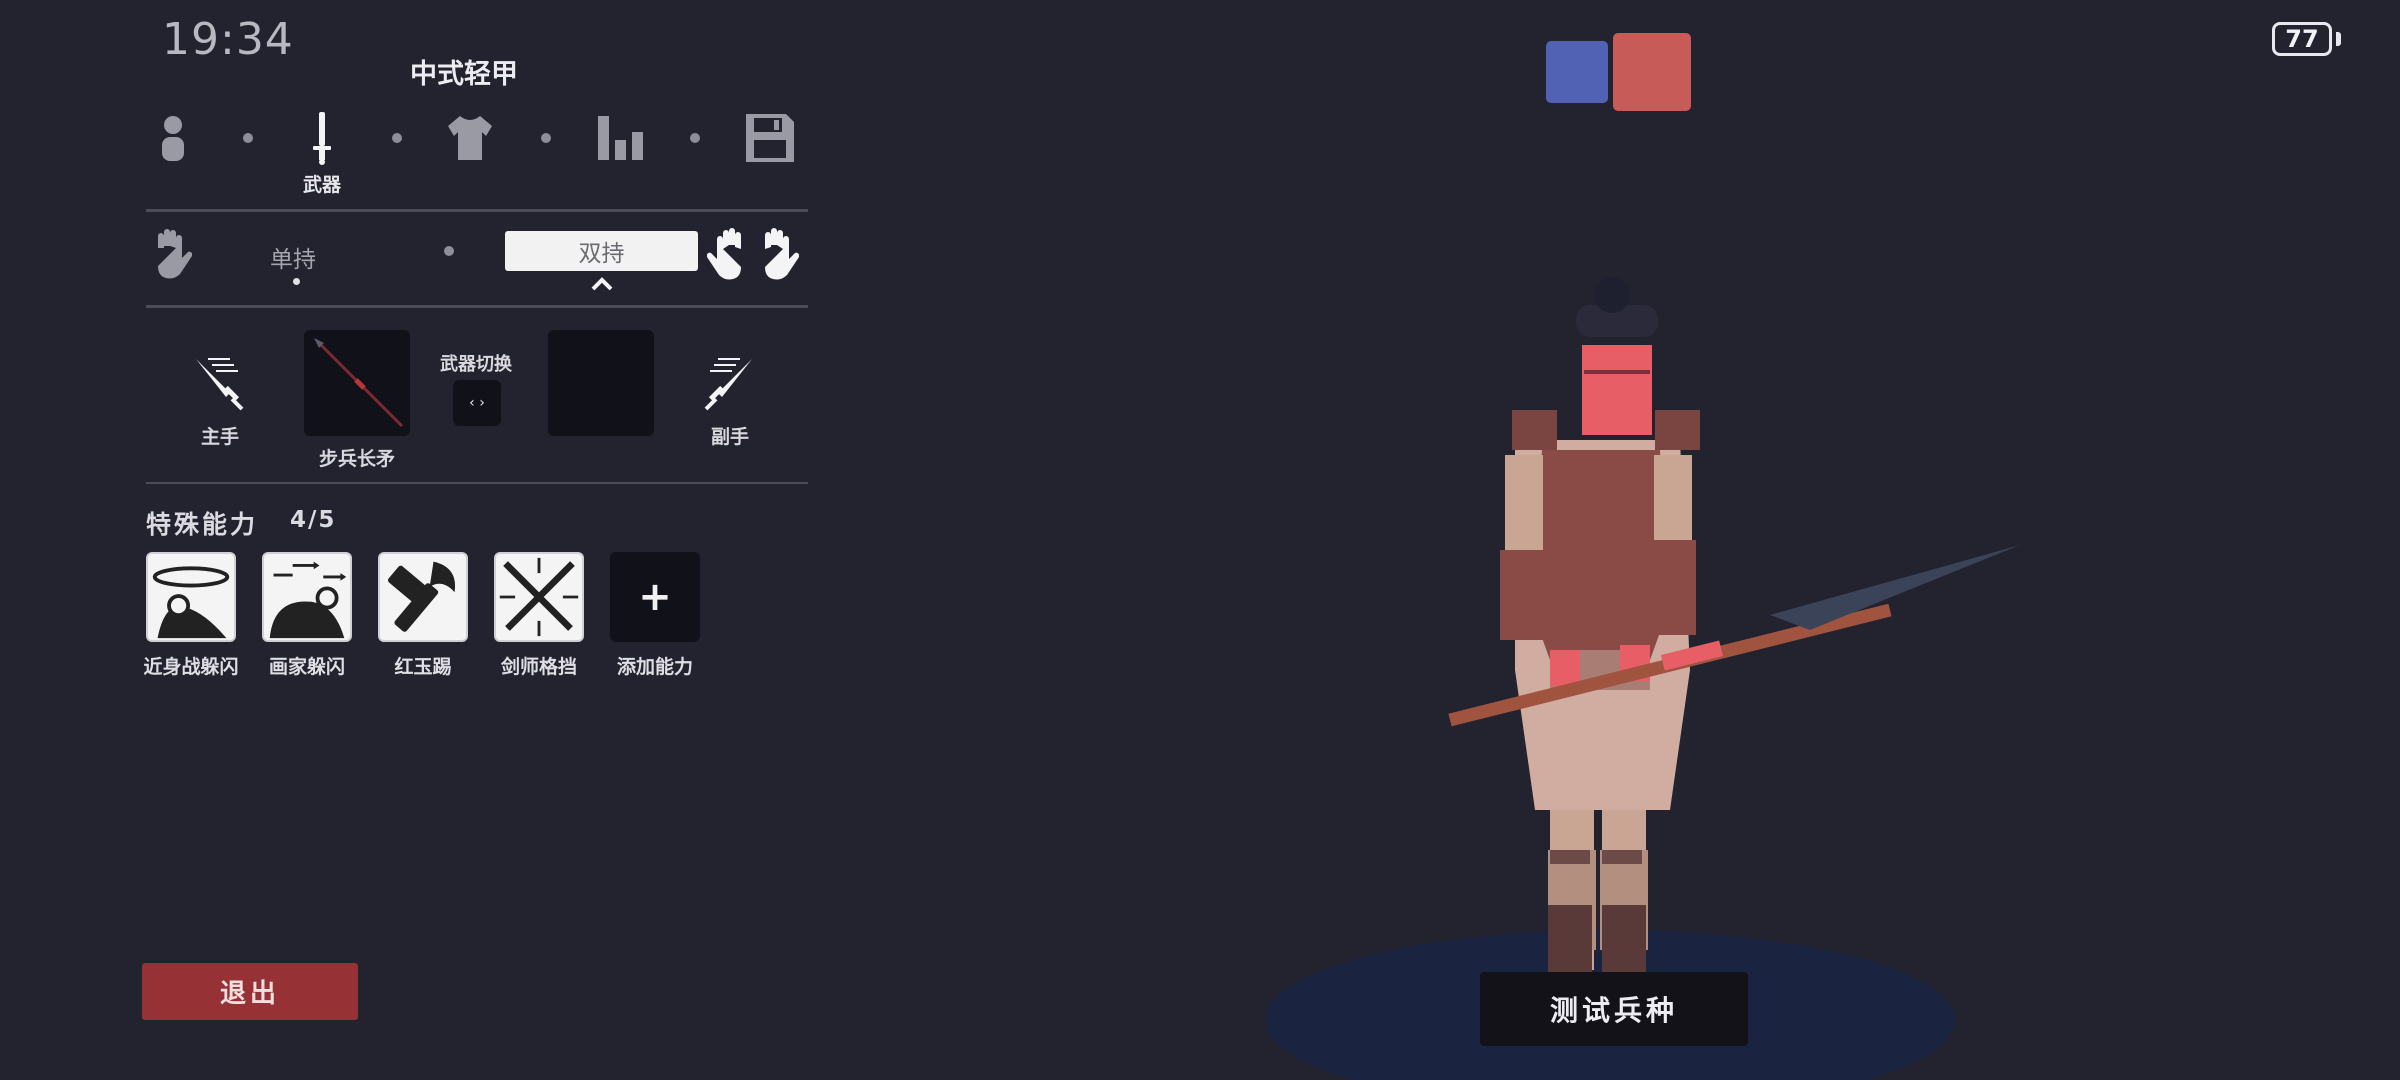 This screenshot has height=1080, width=2400. I want to click on sword-icon, so click(322, 138).